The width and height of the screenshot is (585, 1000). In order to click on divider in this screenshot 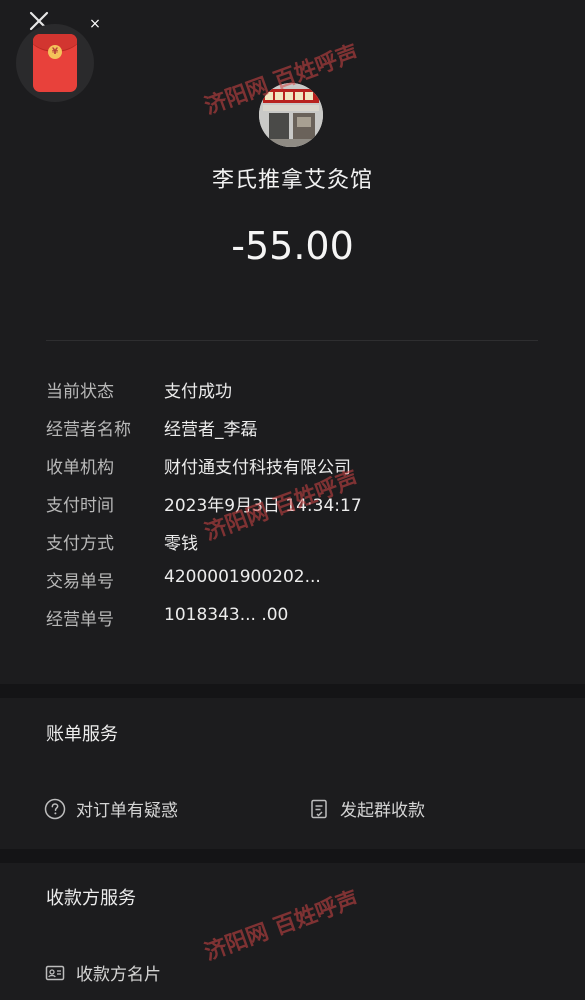, I will do `click(292, 340)`.